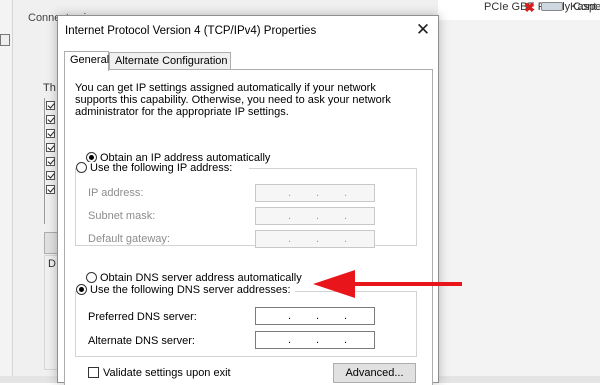 The width and height of the screenshot is (600, 385). Describe the element at coordinates (51, 243) in the screenshot. I see `install-button` at that location.